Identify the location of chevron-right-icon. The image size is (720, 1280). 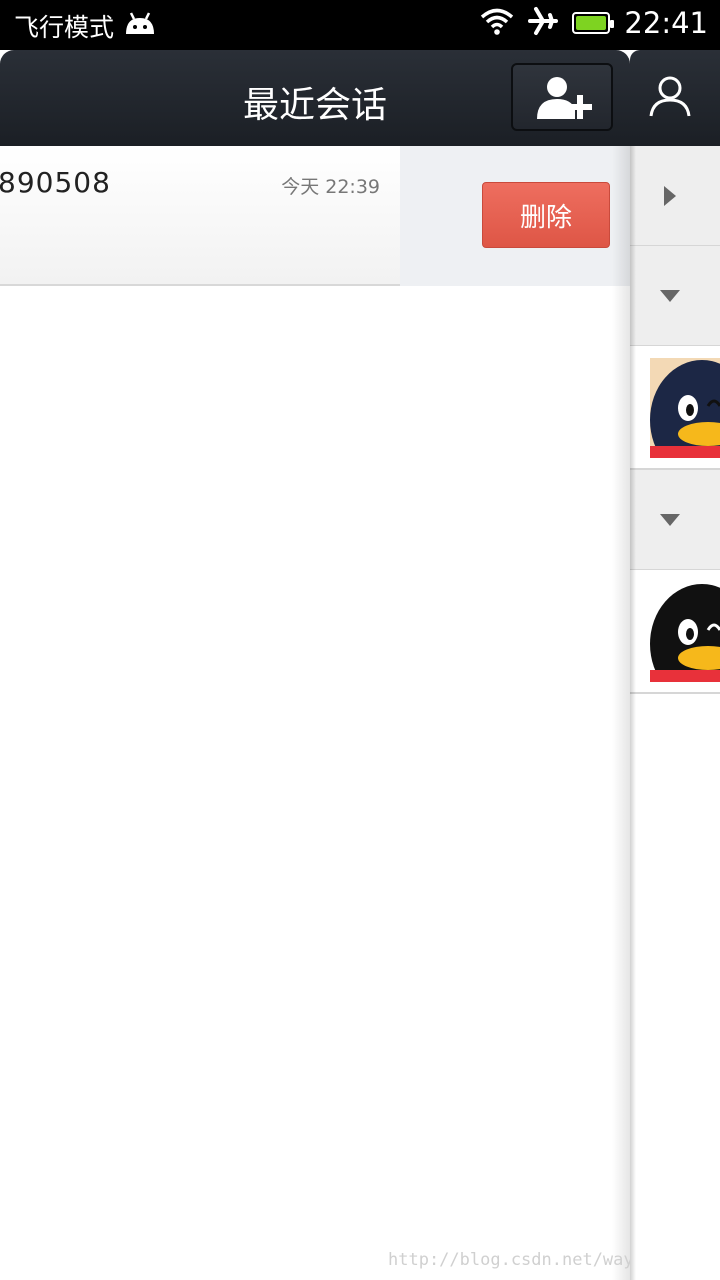
(670, 196).